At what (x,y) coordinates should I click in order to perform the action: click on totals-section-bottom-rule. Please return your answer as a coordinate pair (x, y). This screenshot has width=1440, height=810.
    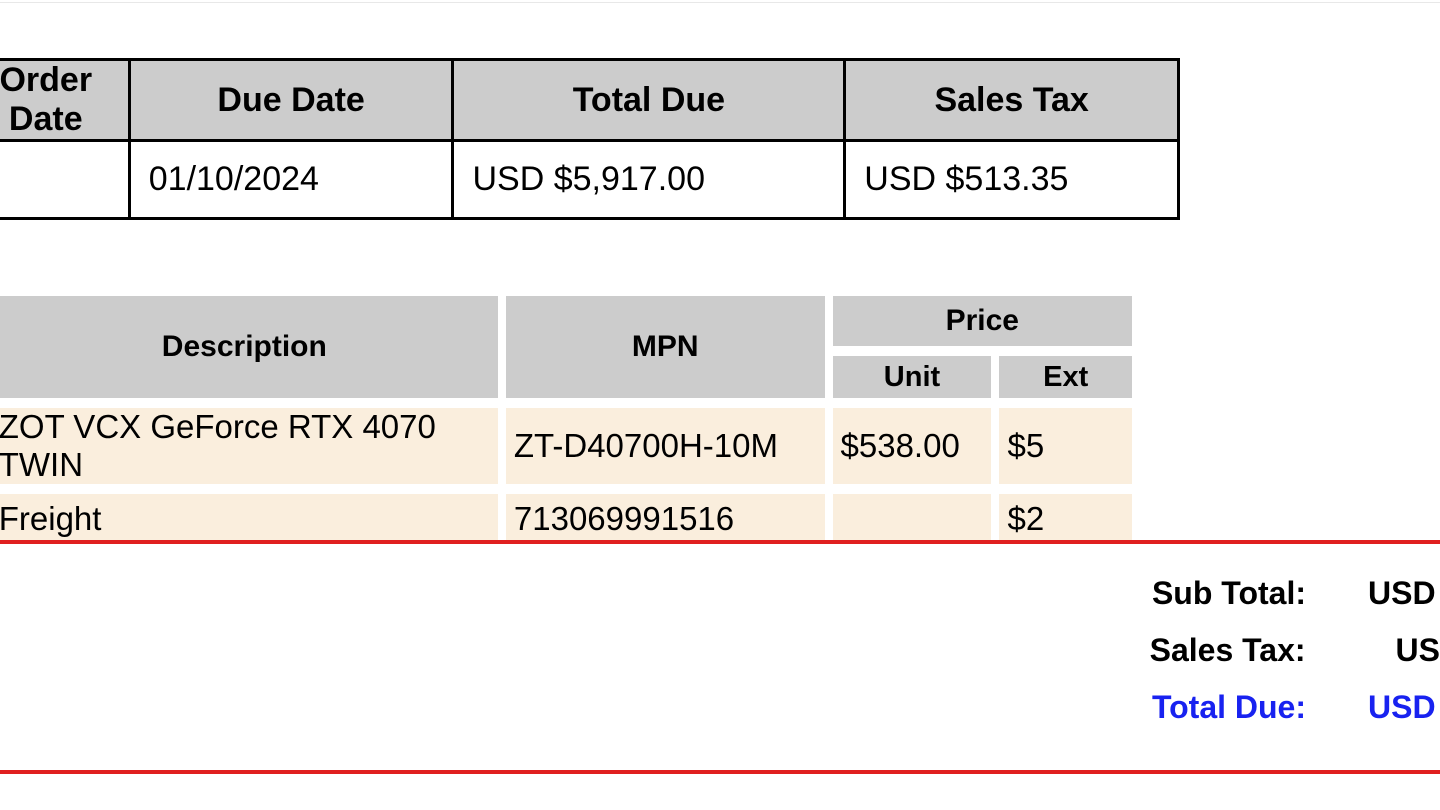
    Looking at the image, I should click on (720, 772).